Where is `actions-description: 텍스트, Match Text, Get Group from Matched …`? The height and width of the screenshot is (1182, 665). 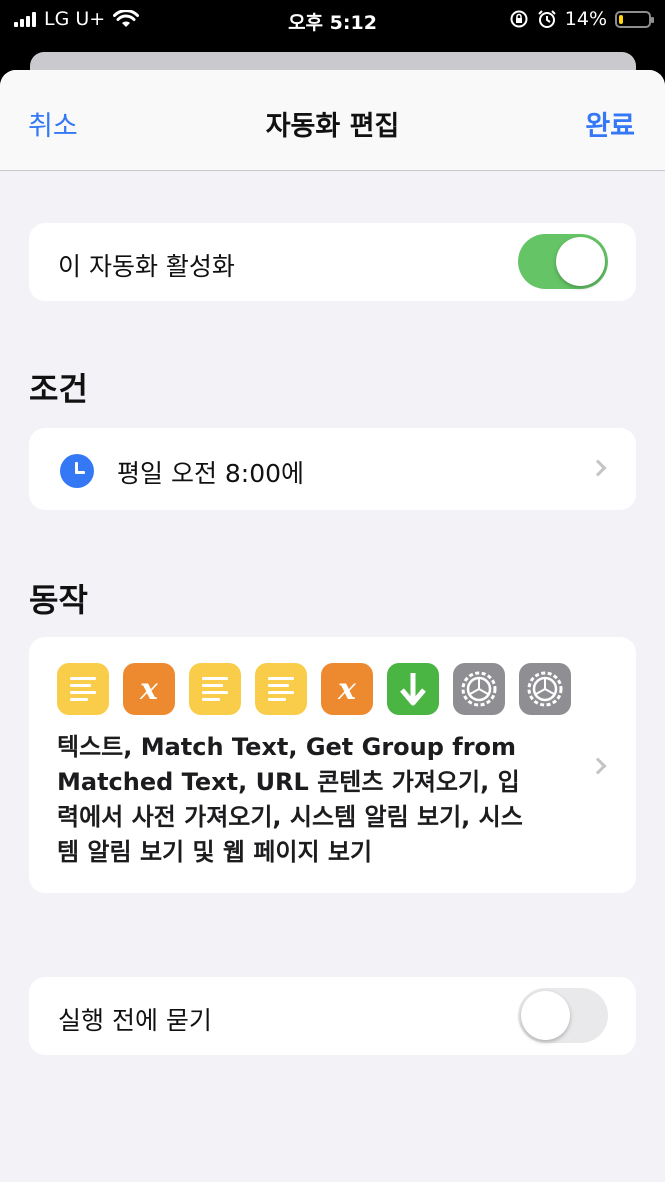
actions-description: 텍스트, Match Text, Get Group from Matched … is located at coordinates (290, 799).